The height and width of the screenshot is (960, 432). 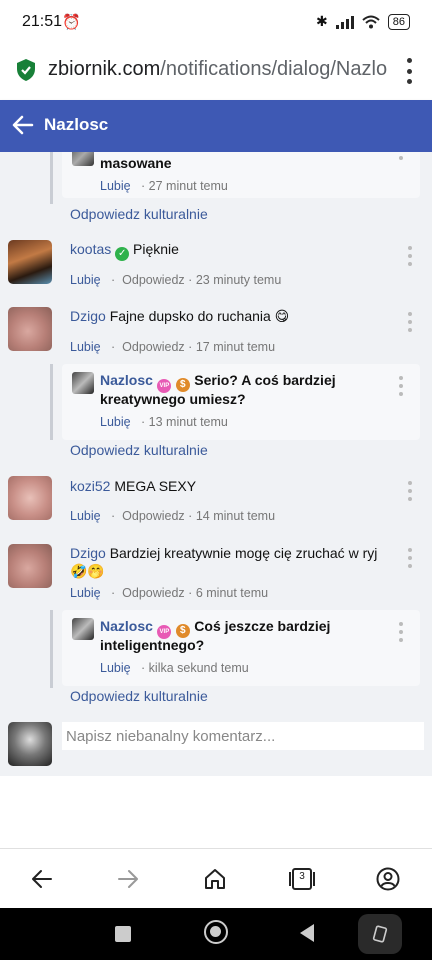 I want to click on nav-forward-button, so click(x=128, y=879).